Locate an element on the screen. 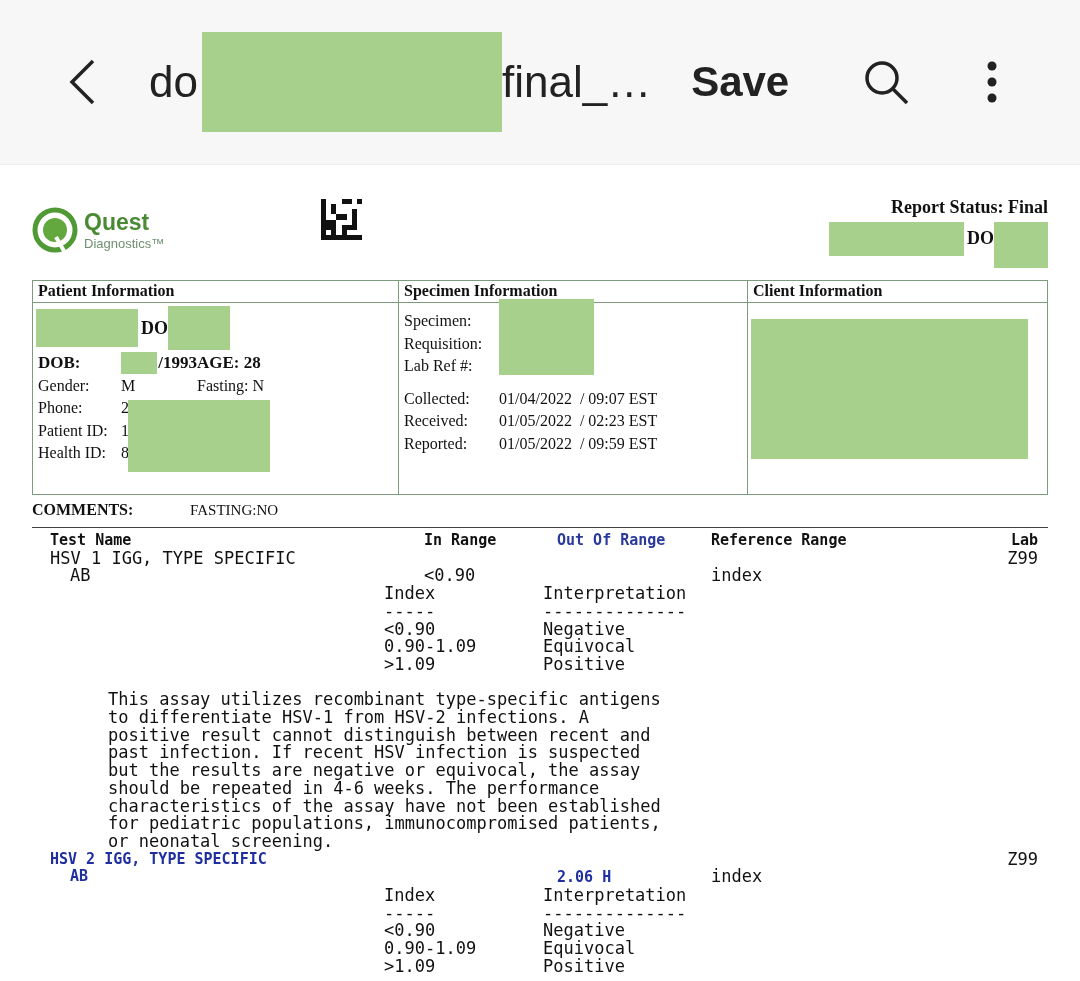 This screenshot has height=981, width=1080. test-name: HSV 2 IGG, TYPE SPECIFIC is located at coordinates (158, 859).